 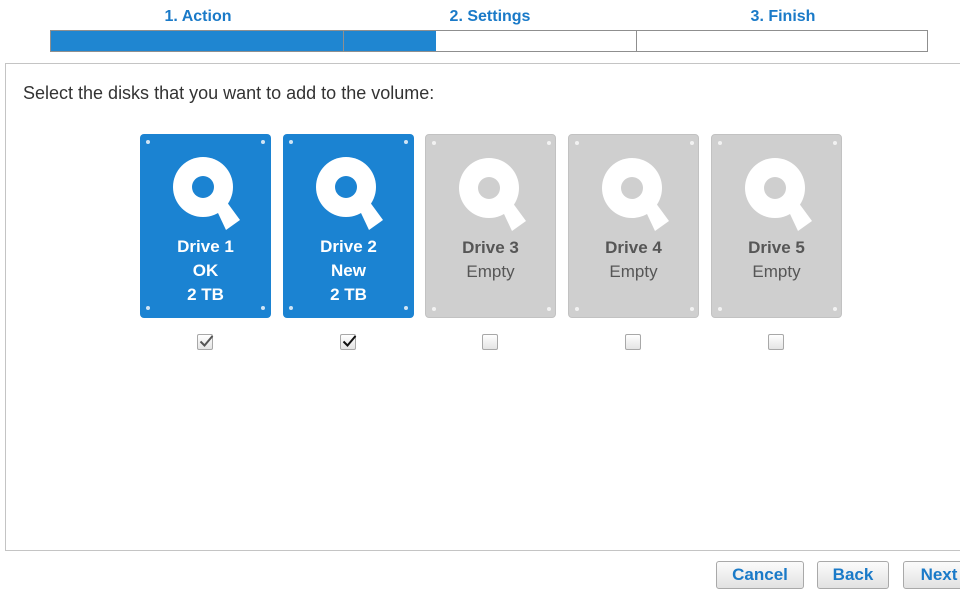 What do you see at coordinates (490, 16) in the screenshot?
I see `step-settings: 2. Settings` at bounding box center [490, 16].